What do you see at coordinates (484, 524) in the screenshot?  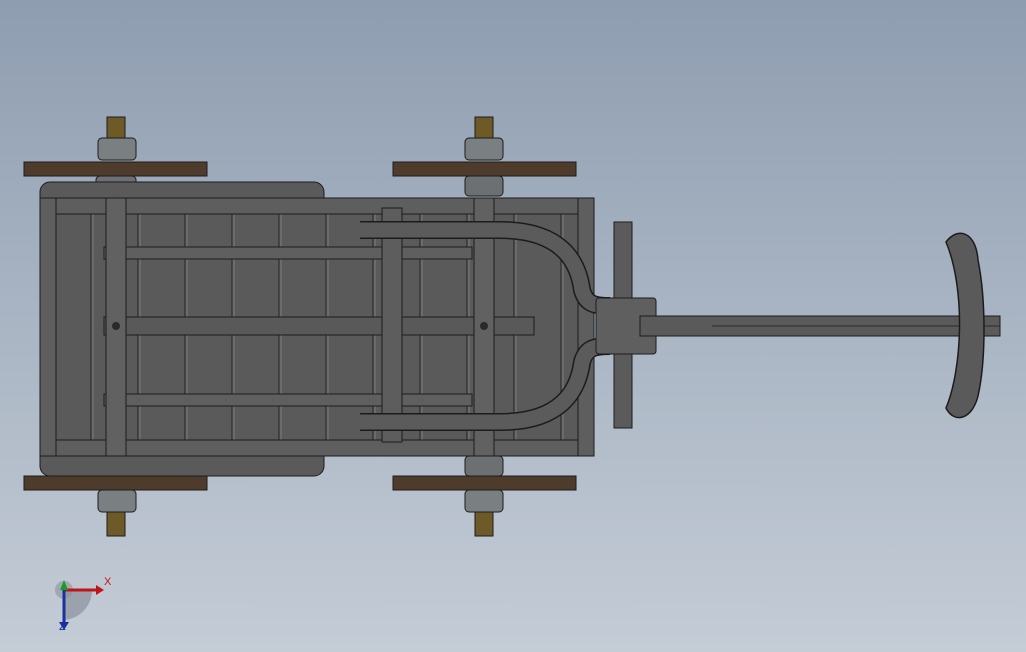 I see `axle-tip-front-bottom` at bounding box center [484, 524].